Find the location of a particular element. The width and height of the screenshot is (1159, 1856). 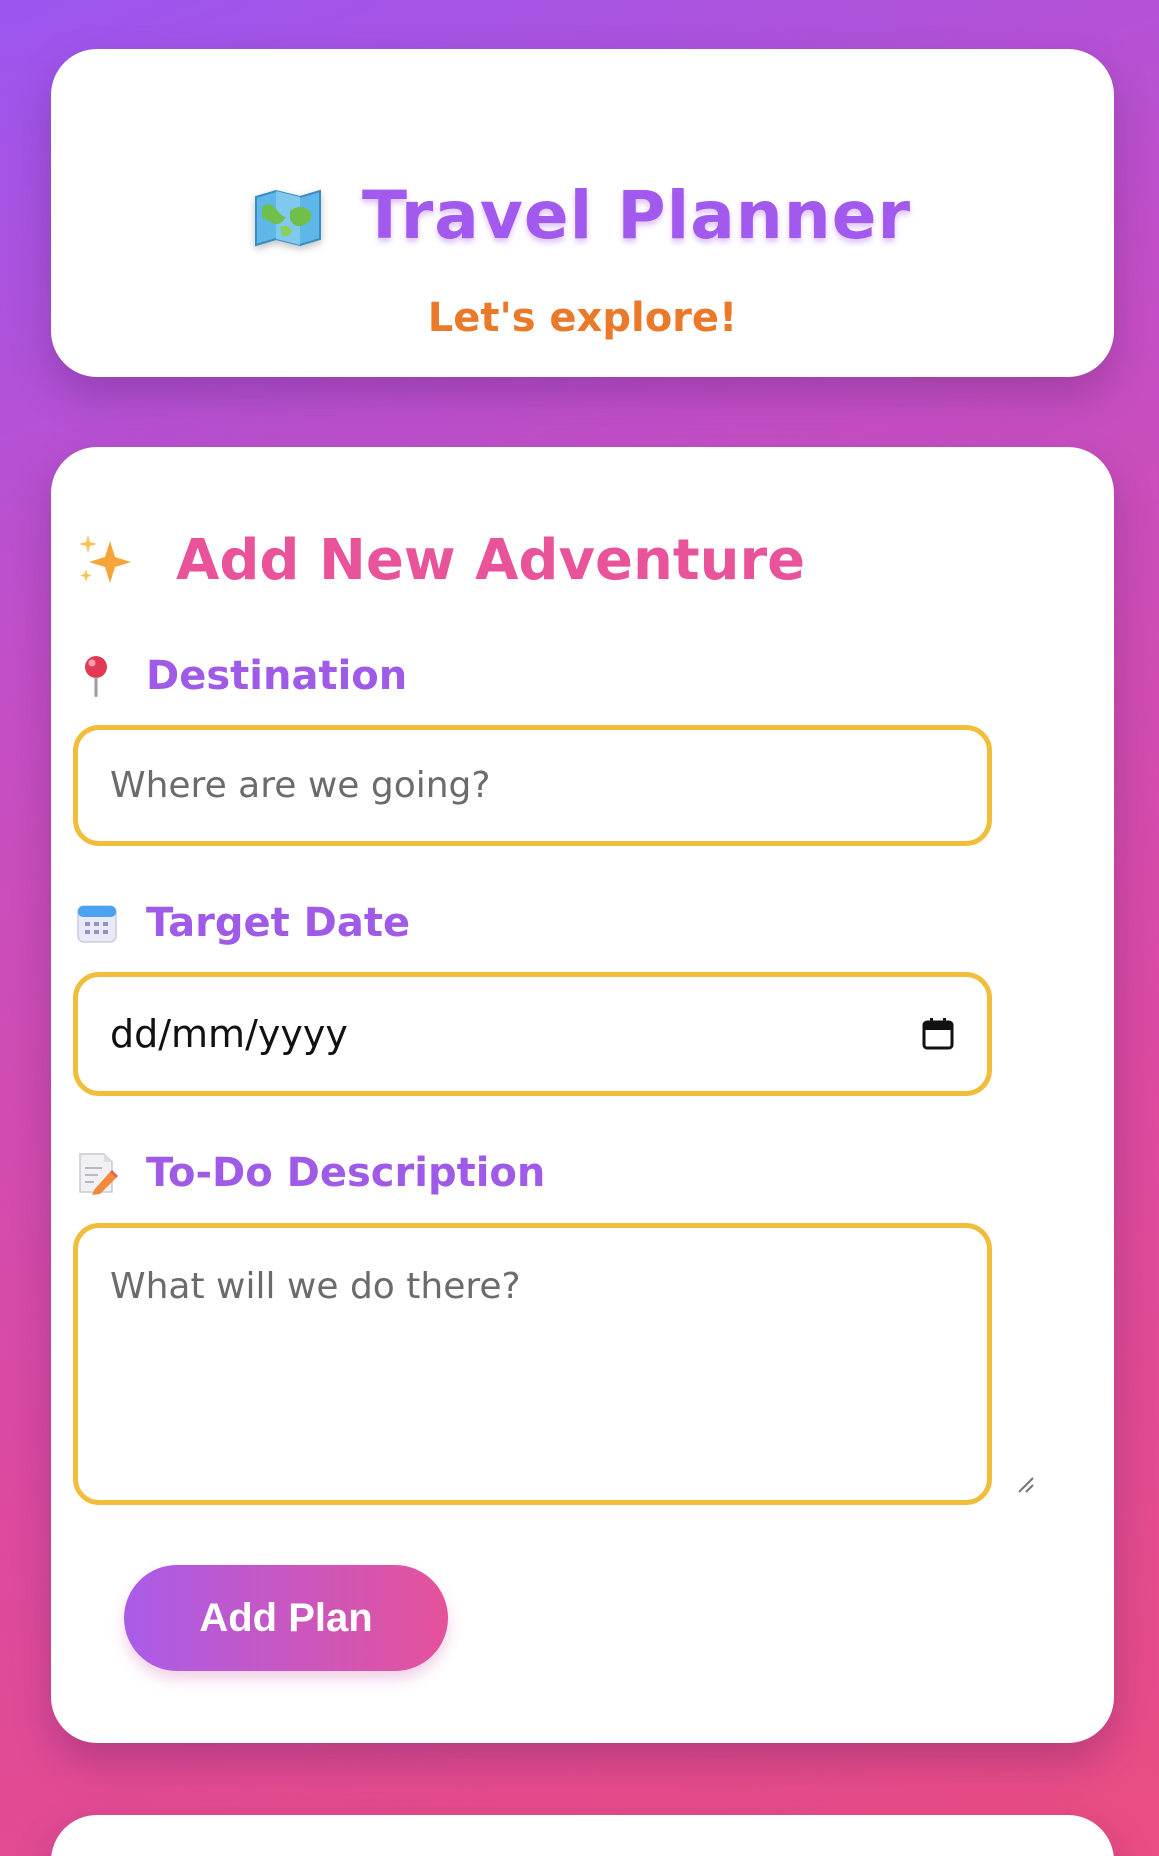

description-label-text: To-Do Description is located at coordinates (346, 1173).